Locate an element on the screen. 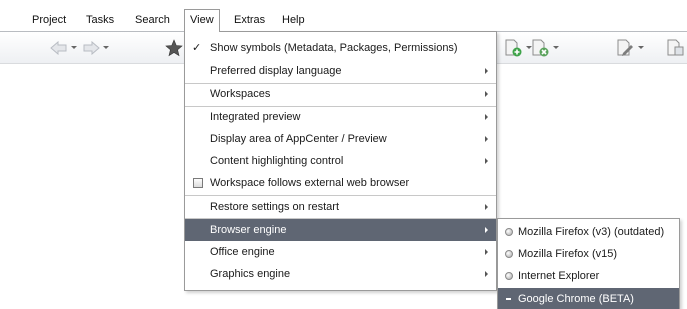 The height and width of the screenshot is (309, 687). menu-item-label: Preferred display language is located at coordinates (276, 71).